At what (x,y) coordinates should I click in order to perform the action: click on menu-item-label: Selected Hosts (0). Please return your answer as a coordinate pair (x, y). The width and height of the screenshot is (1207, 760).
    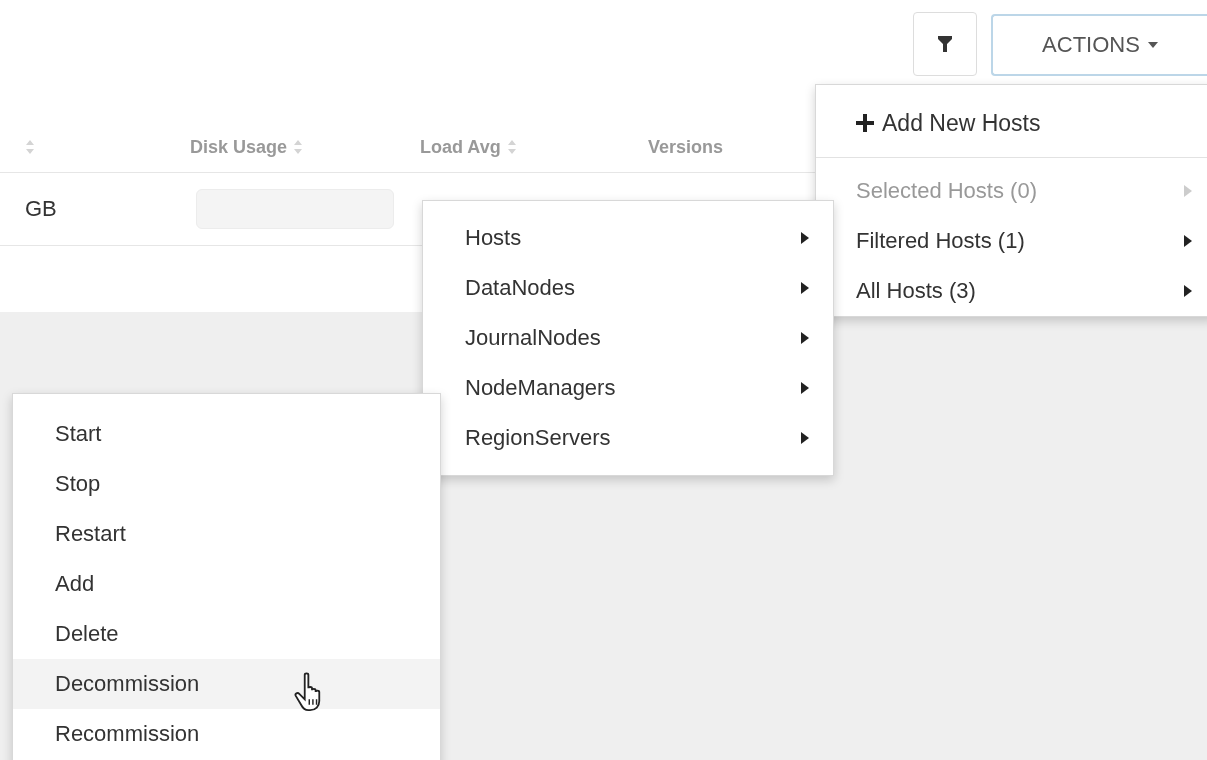
    Looking at the image, I should click on (946, 191).